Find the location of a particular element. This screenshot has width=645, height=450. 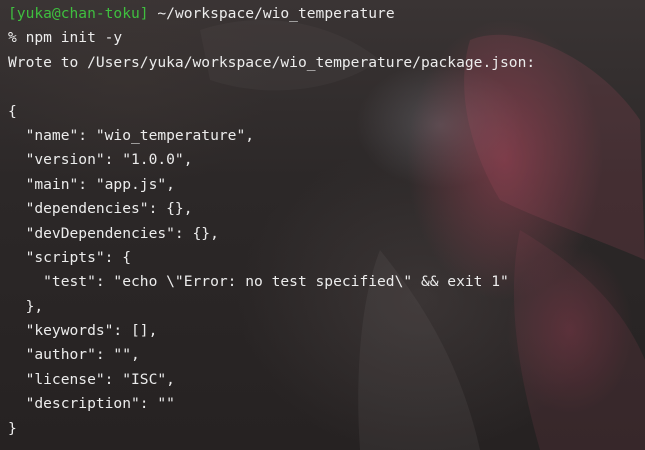

terminal-line: "dependencies": {}, is located at coordinates (100, 209).